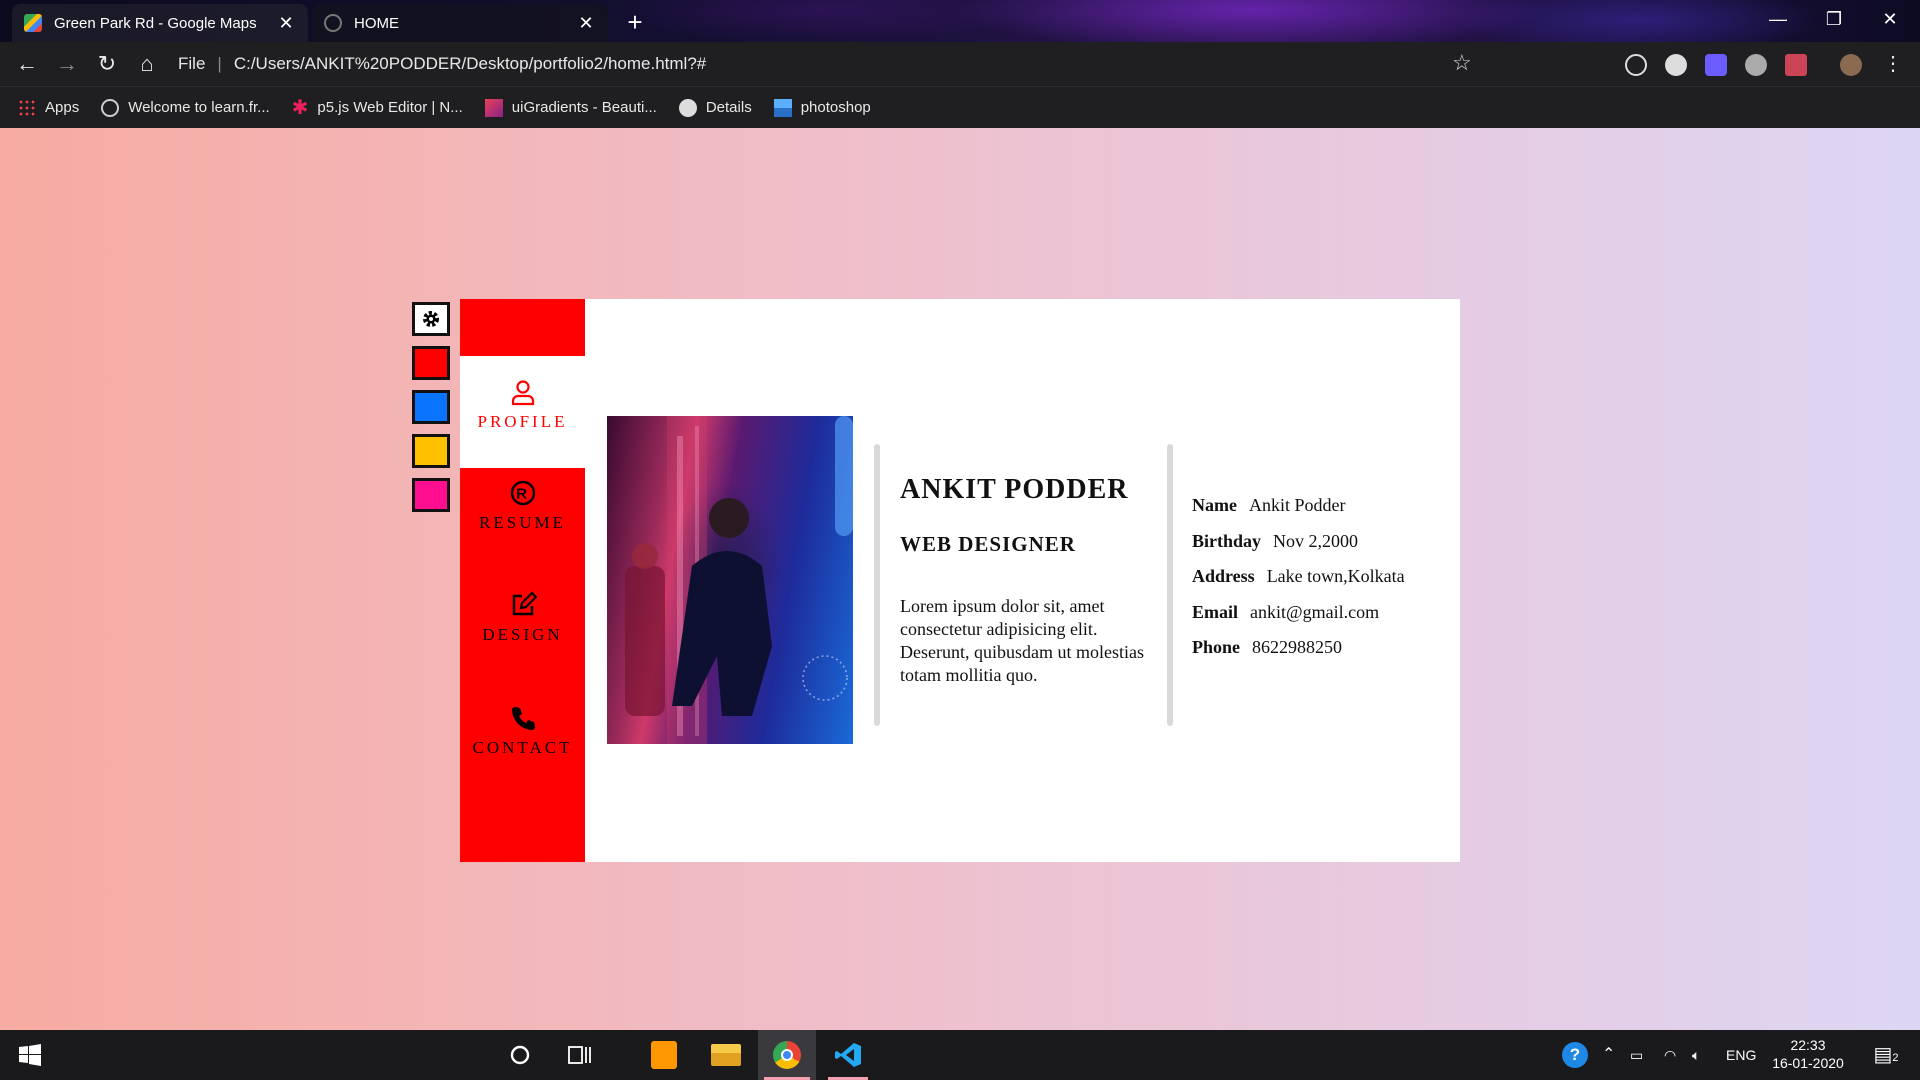  Describe the element at coordinates (431, 407) in the screenshot. I see `theme-blue-button` at that location.